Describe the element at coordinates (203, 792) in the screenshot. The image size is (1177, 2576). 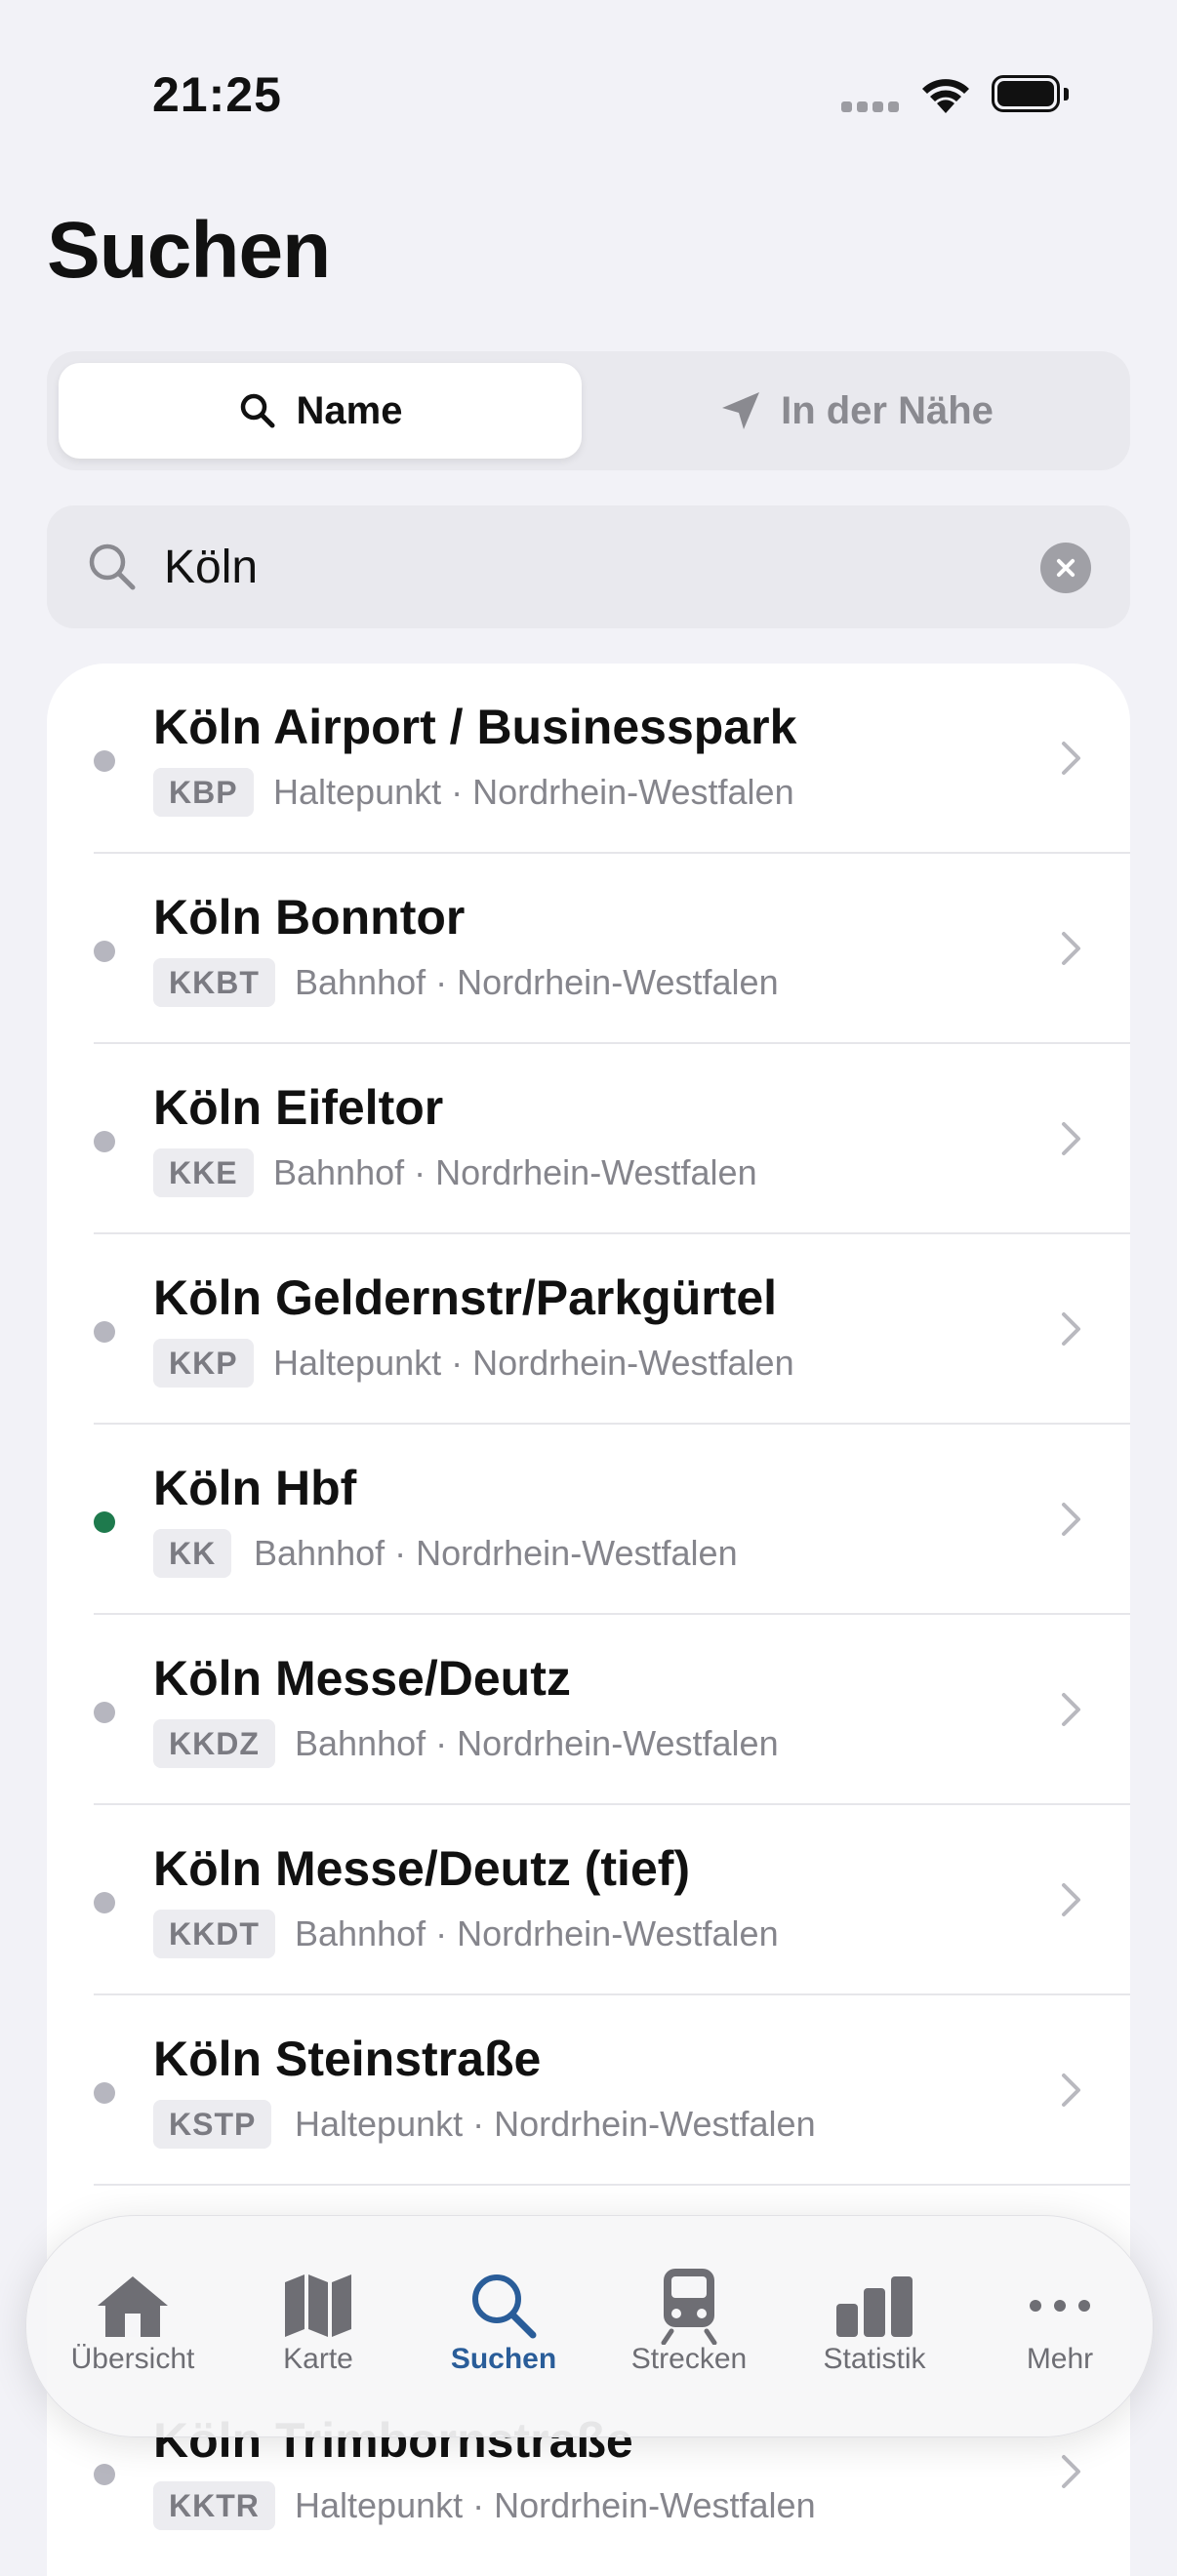
I see `station-code-badge: KBP` at that location.